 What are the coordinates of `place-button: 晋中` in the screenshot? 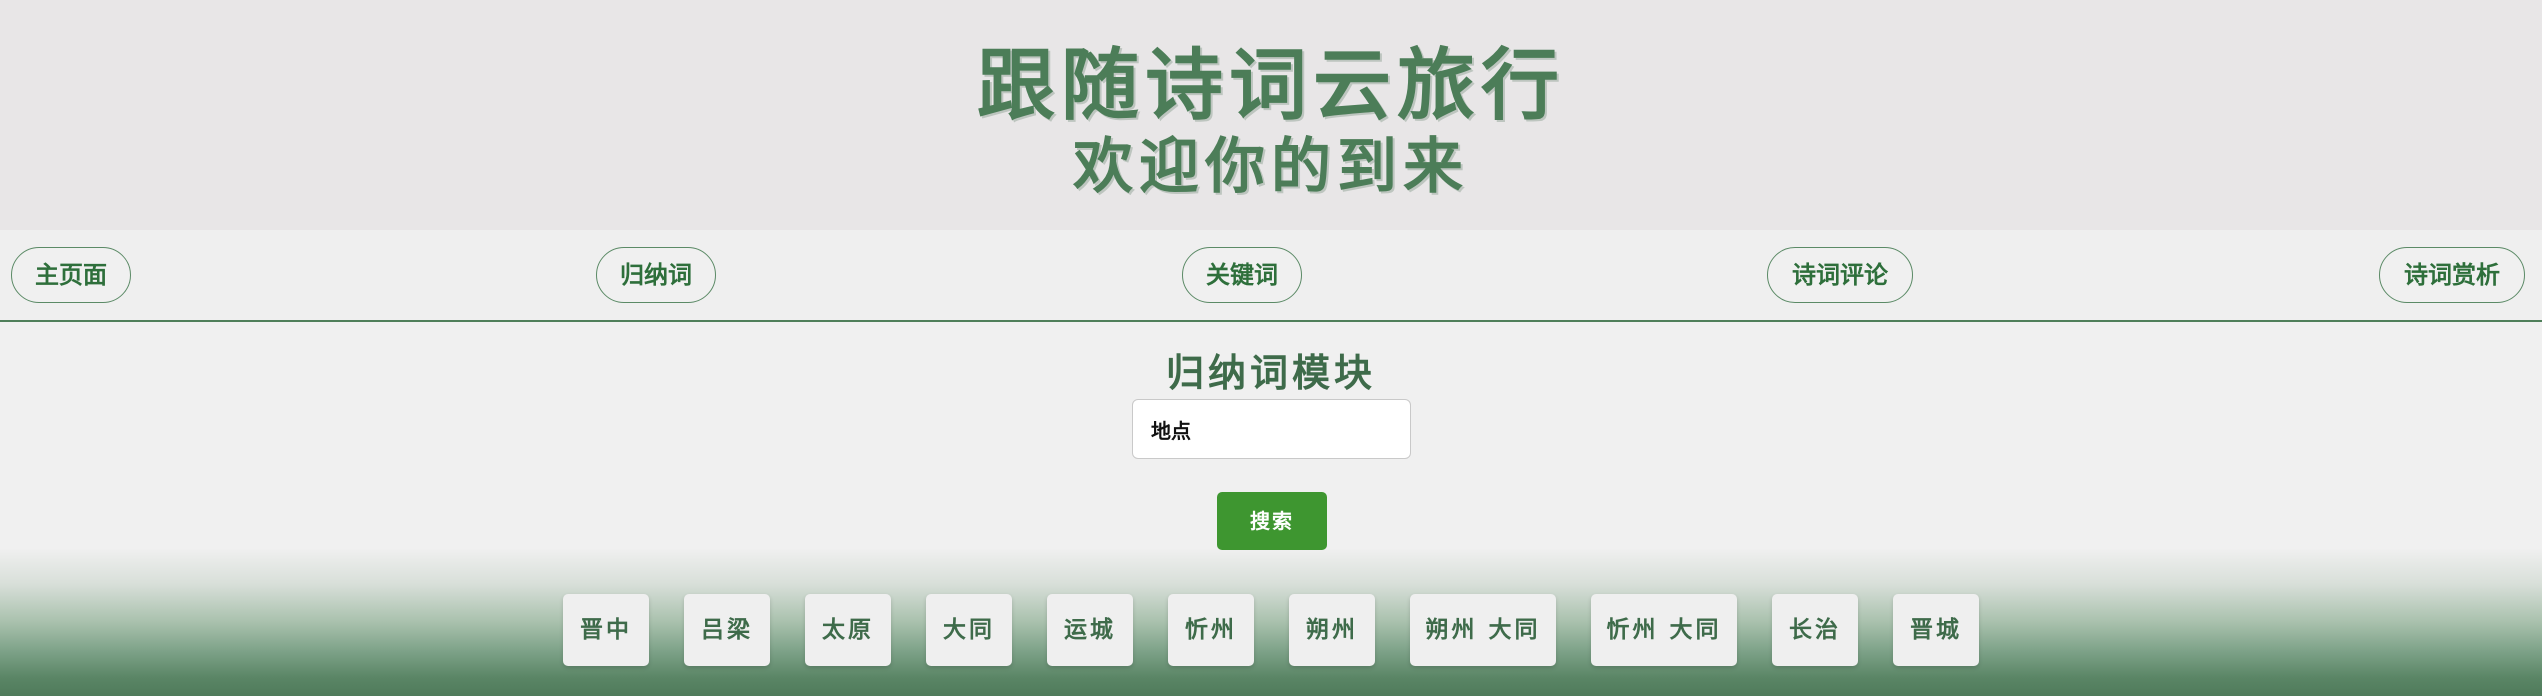 It's located at (606, 630).